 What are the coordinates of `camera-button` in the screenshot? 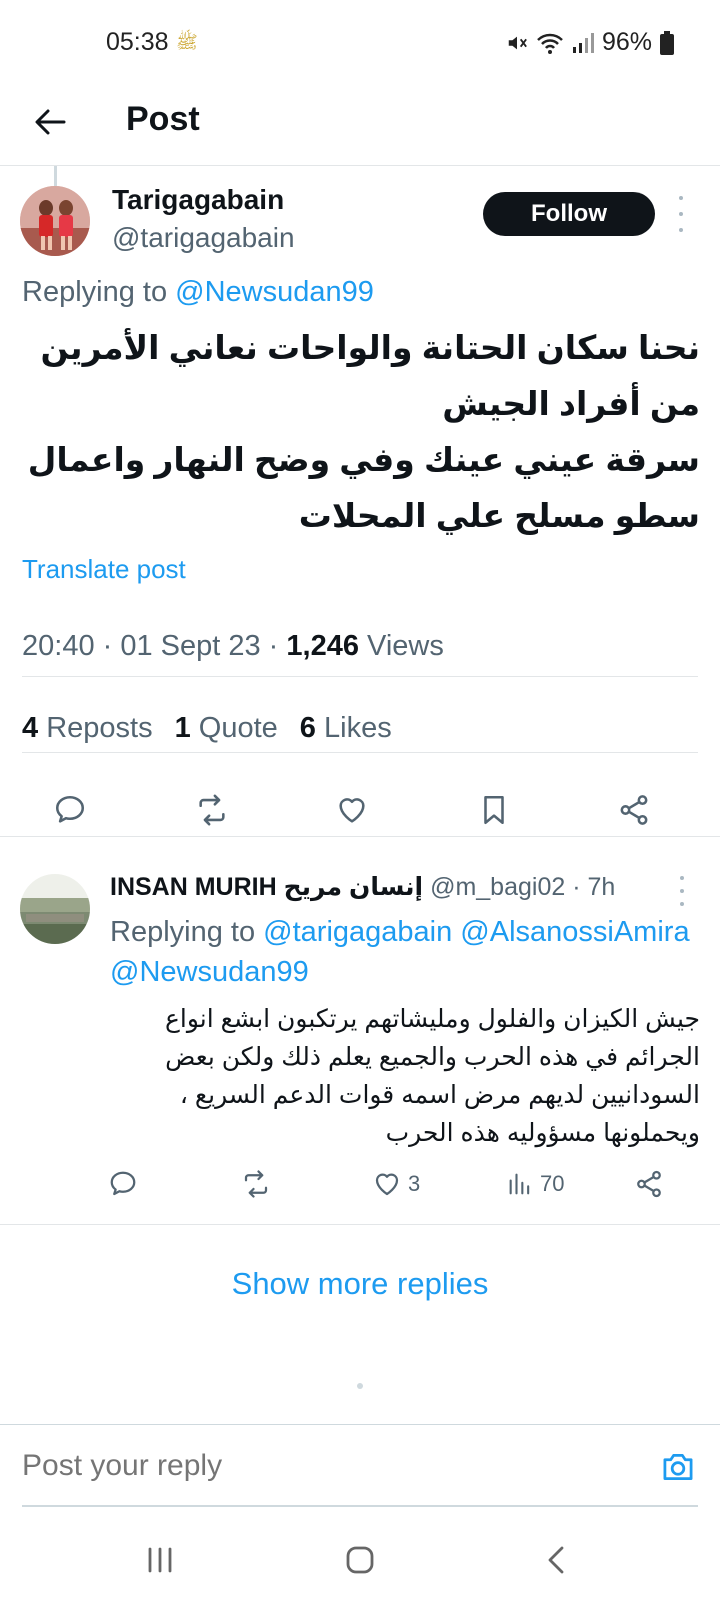 It's located at (678, 1467).